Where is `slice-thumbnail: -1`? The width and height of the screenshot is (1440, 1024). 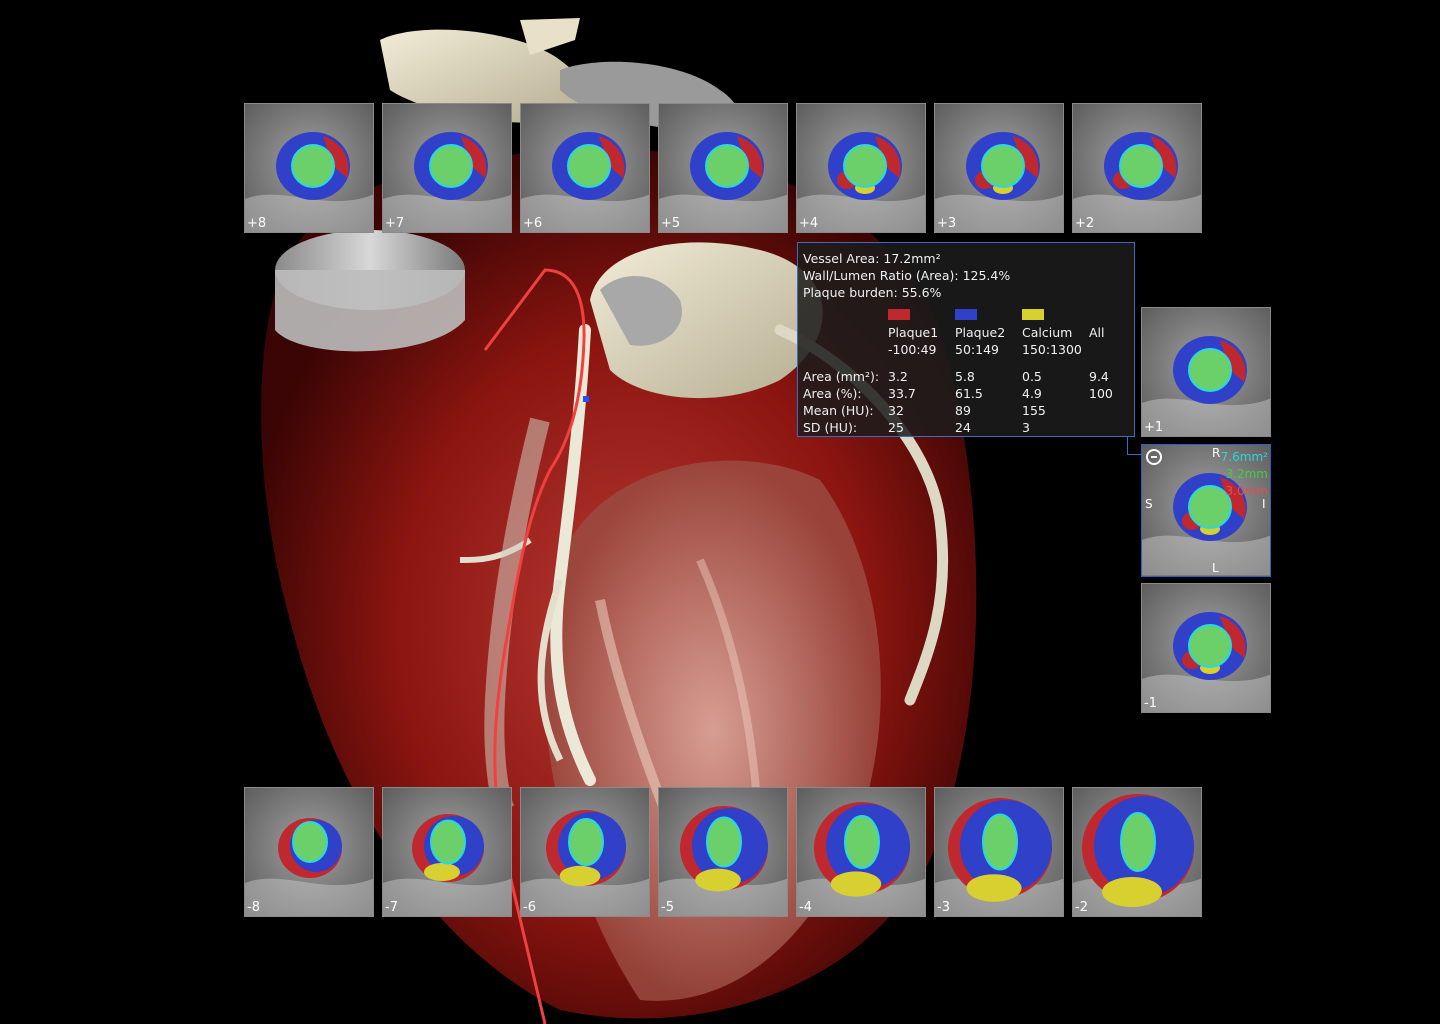
slice-thumbnail: -1 is located at coordinates (1206, 648).